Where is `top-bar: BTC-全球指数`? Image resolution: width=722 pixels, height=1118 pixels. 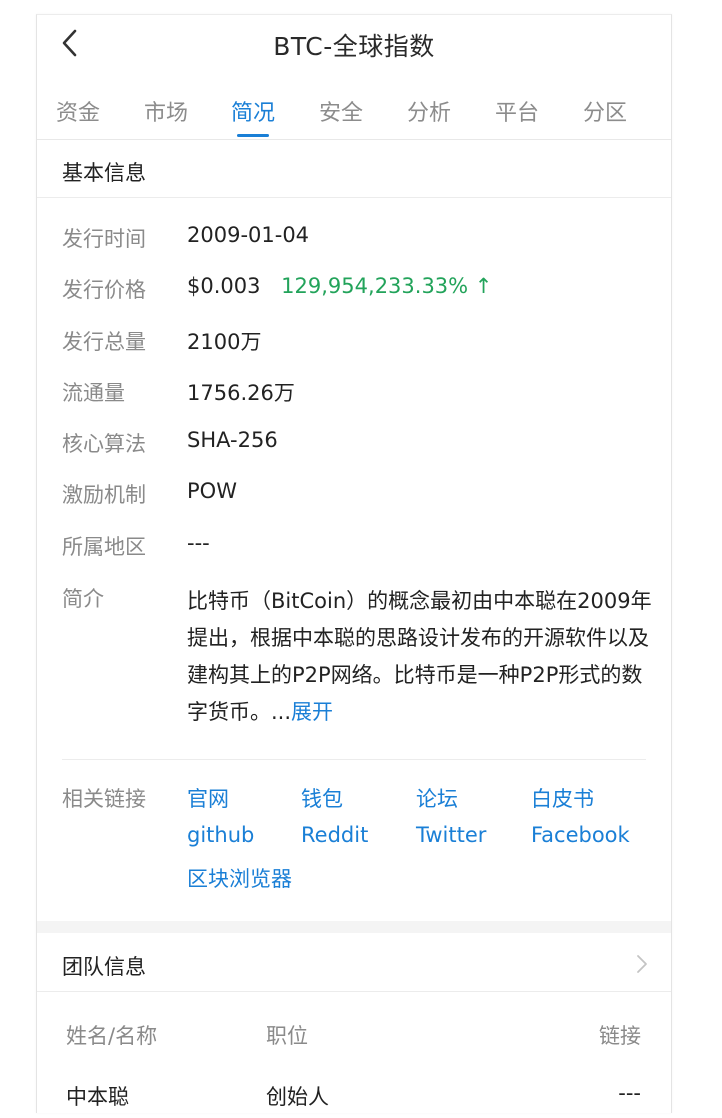 top-bar: BTC-全球指数 is located at coordinates (354, 44).